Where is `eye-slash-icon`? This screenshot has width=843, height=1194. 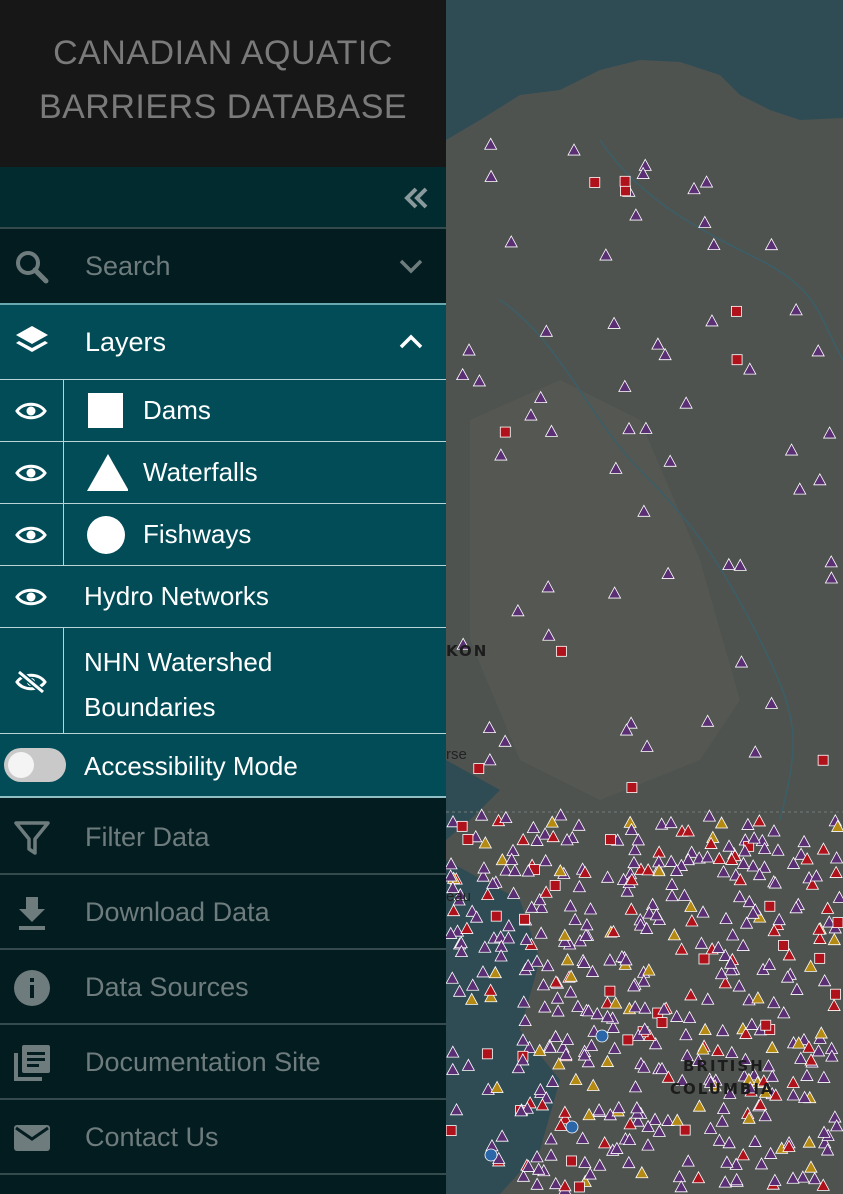 eye-slash-icon is located at coordinates (31, 682).